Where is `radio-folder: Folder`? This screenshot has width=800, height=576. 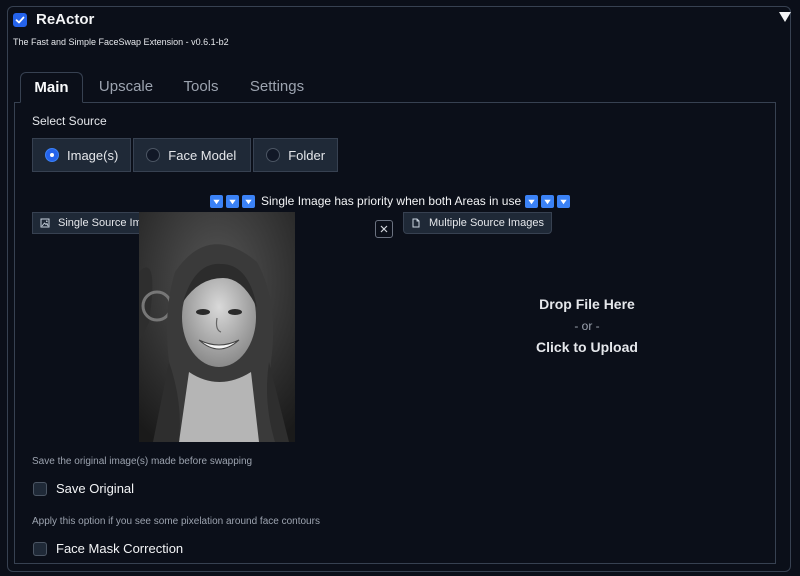
radio-folder: Folder is located at coordinates (296, 155).